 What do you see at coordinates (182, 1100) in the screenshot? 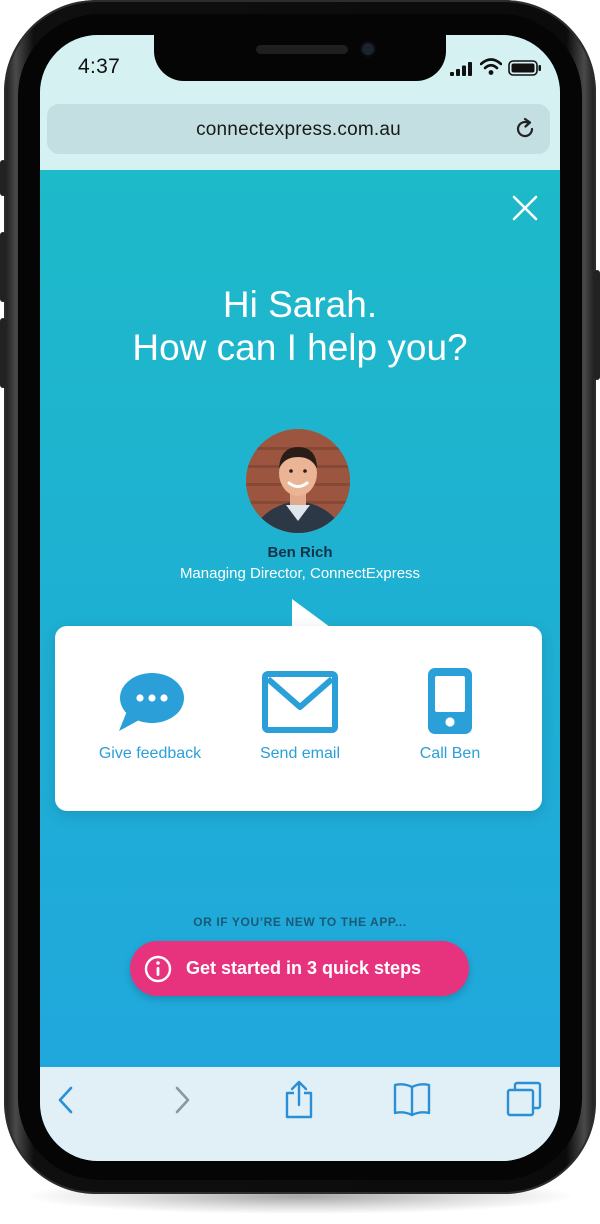
I see `forward-icon` at bounding box center [182, 1100].